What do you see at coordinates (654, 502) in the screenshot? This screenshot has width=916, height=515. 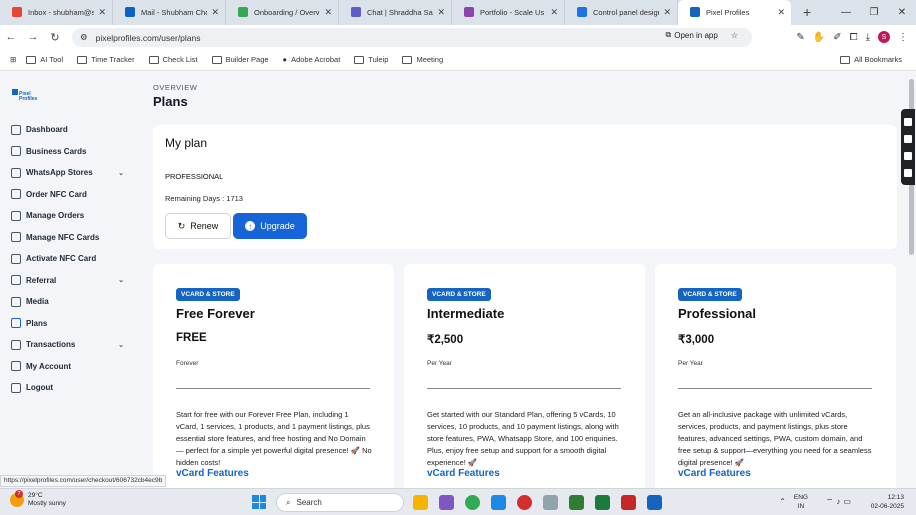 I see `notepad-icon` at bounding box center [654, 502].